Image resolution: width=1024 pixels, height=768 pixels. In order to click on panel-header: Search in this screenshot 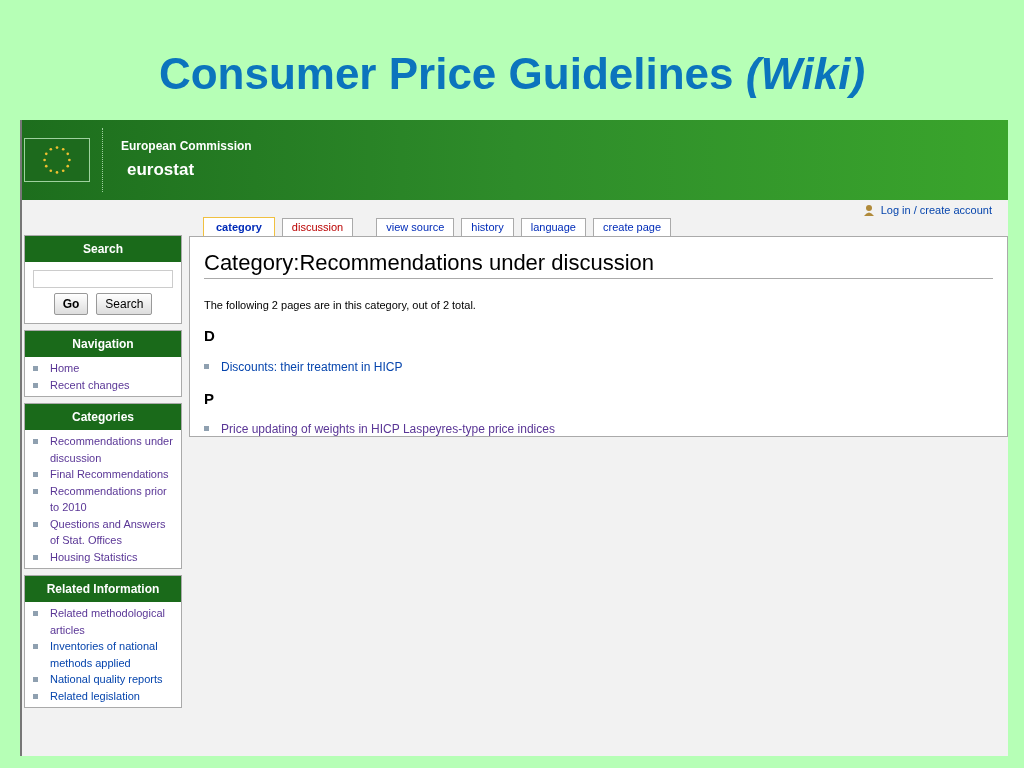, I will do `click(103, 249)`.